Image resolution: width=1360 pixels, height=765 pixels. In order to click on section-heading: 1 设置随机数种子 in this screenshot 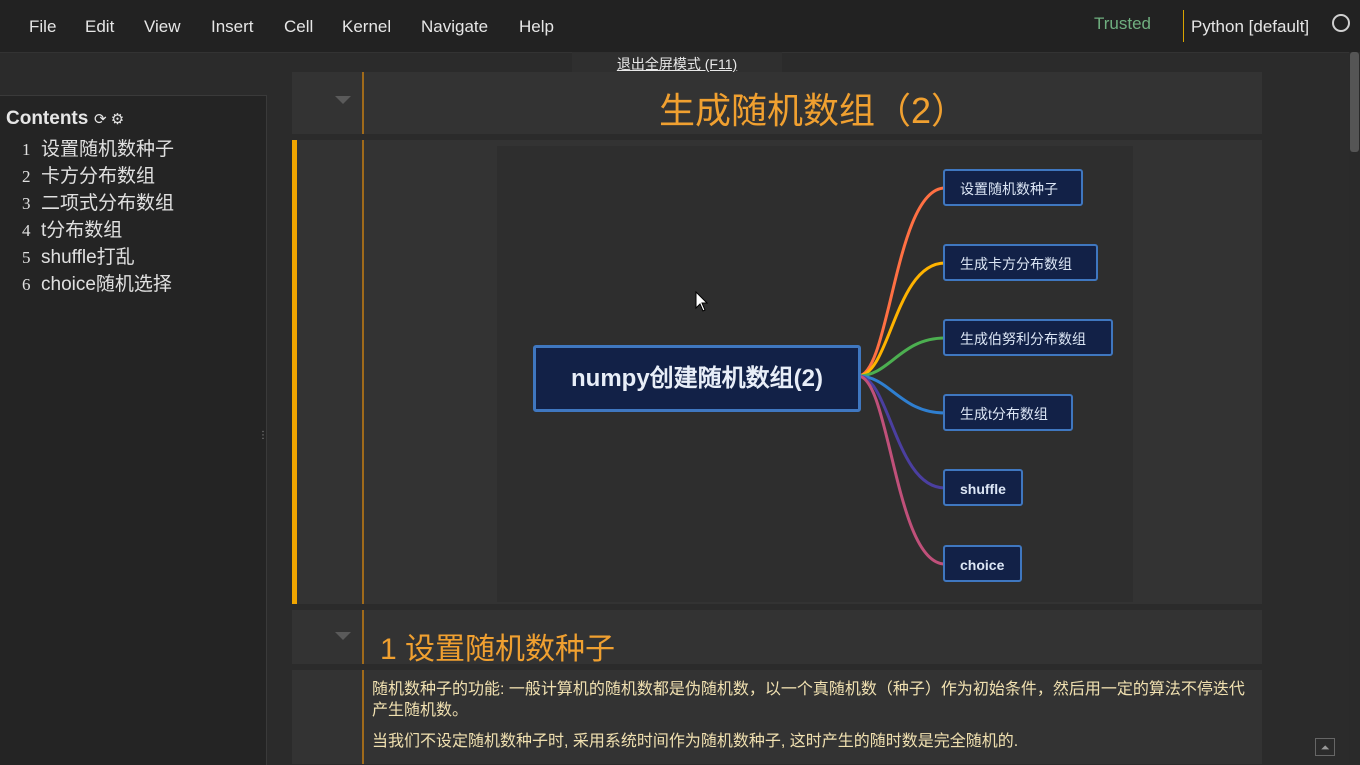, I will do `click(498, 649)`.